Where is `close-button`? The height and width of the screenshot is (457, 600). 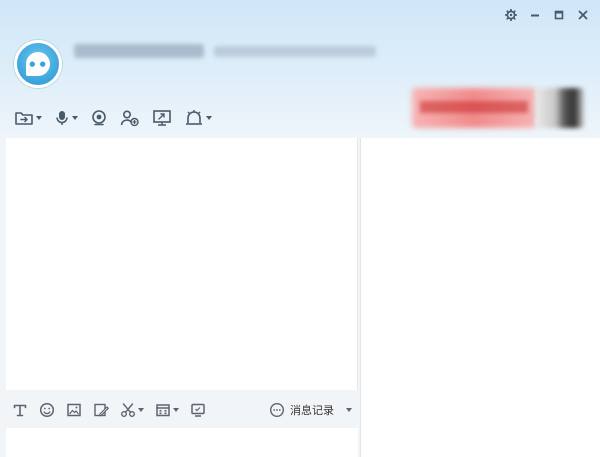 close-button is located at coordinates (583, 15).